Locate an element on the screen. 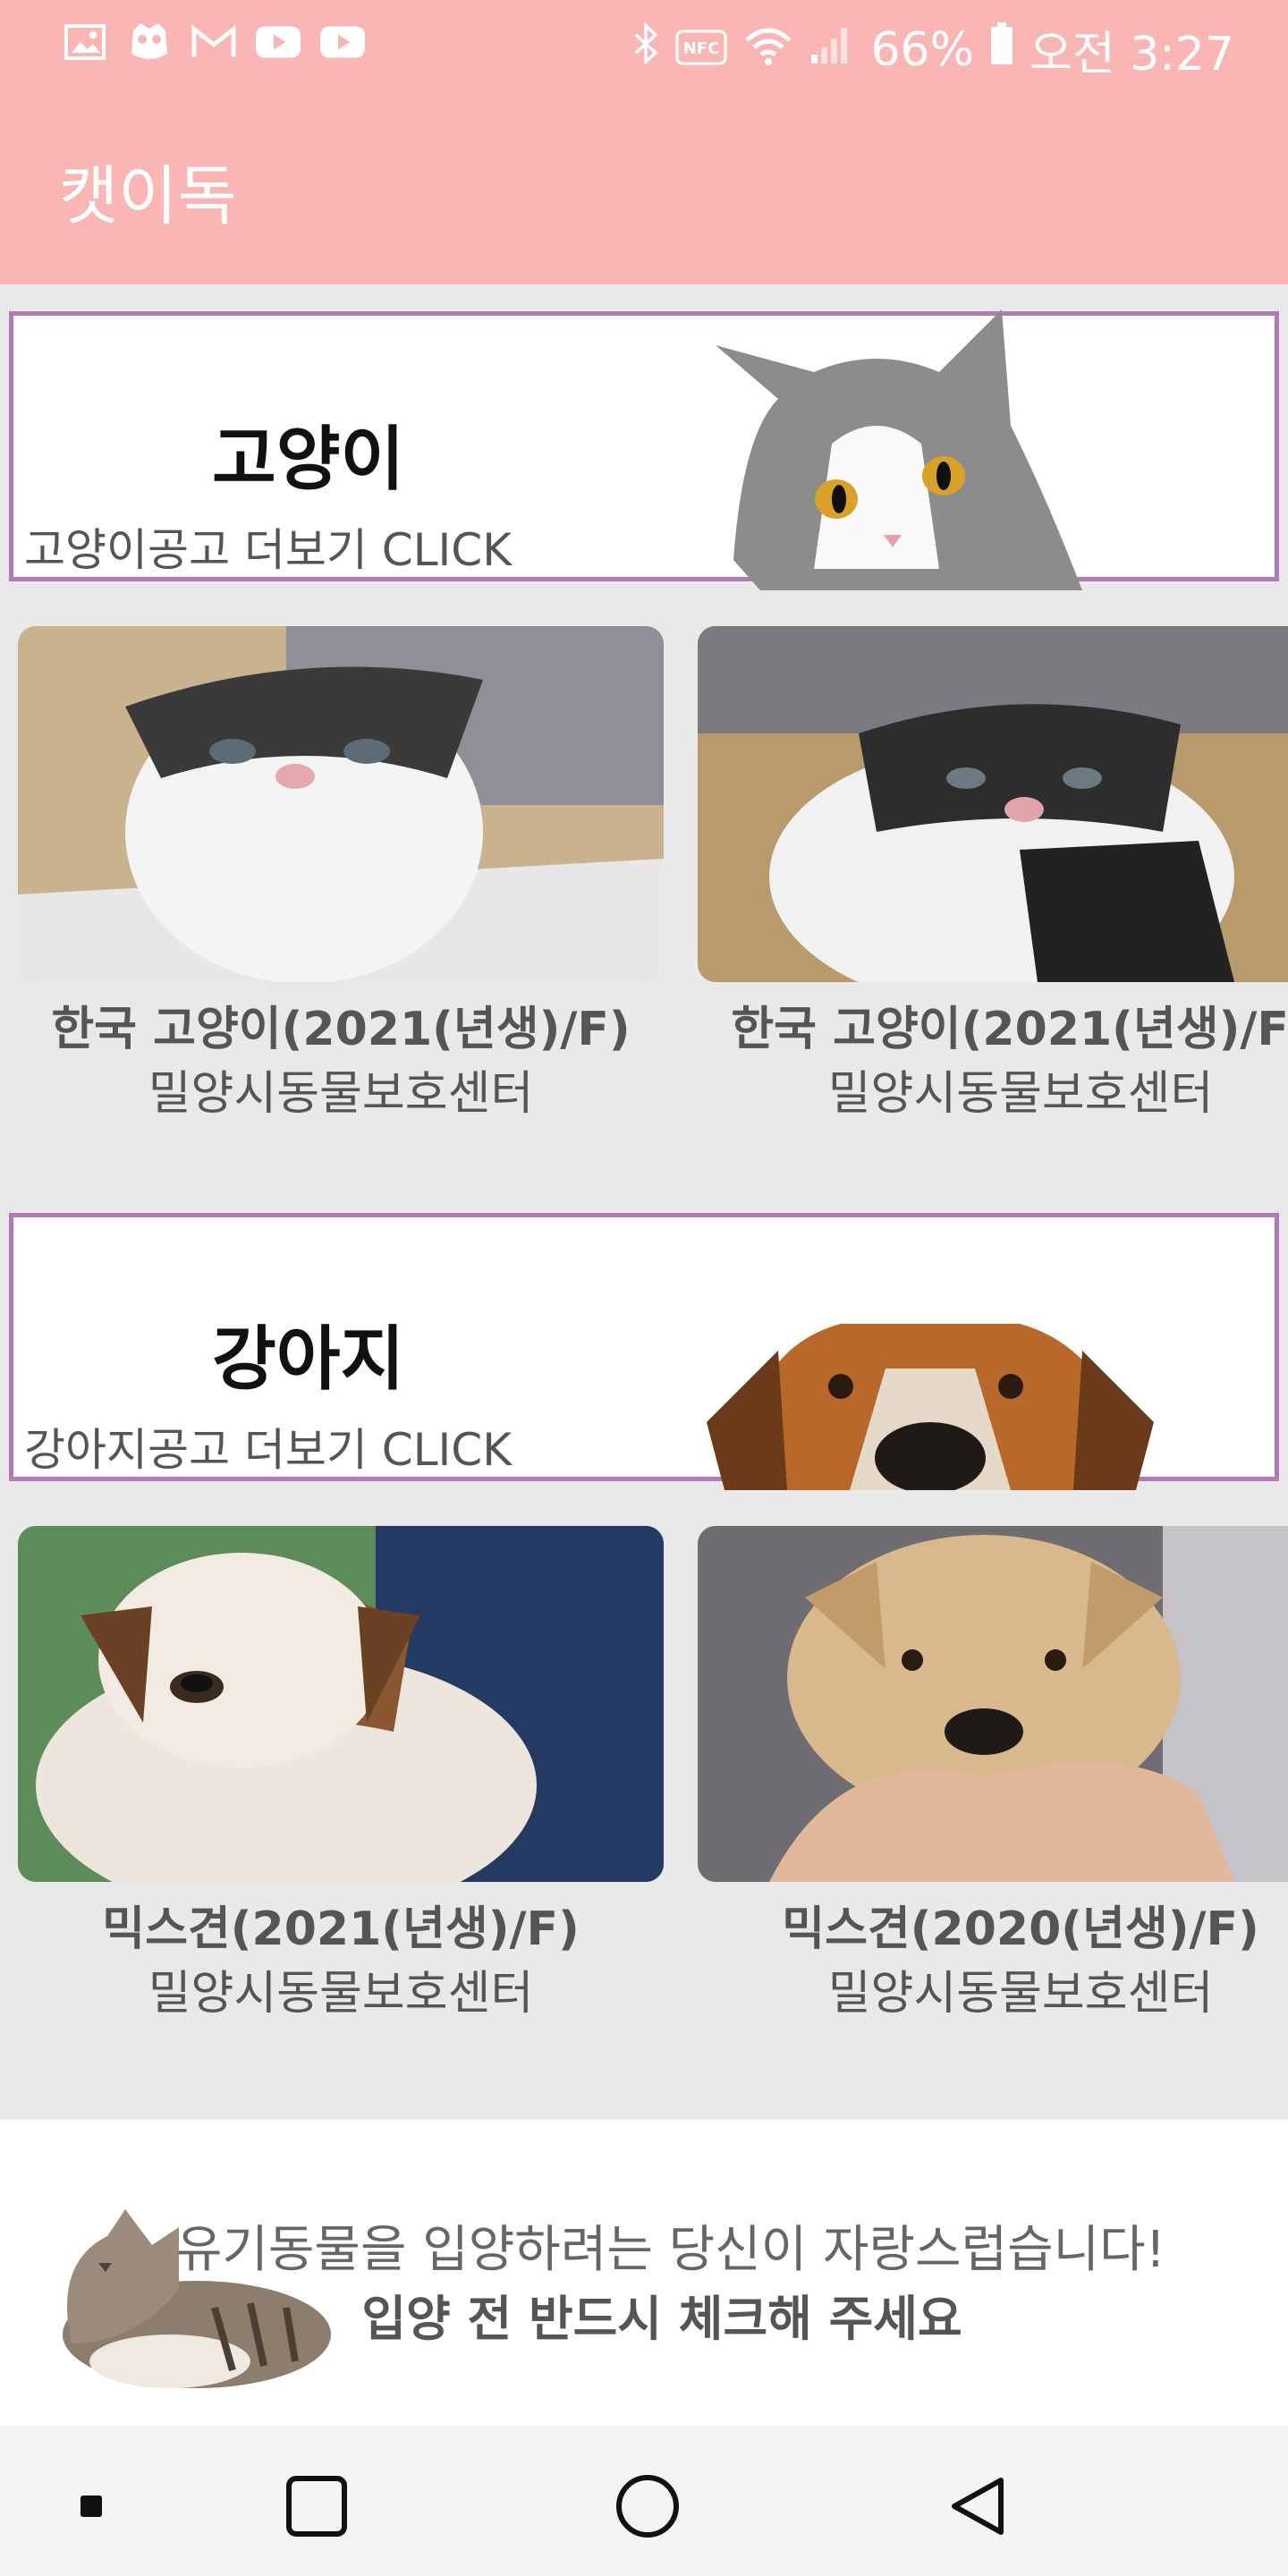 This screenshot has width=1288, height=2576. cat-more-link: 고양이공고 더보기 CLICK is located at coordinates (268, 550).